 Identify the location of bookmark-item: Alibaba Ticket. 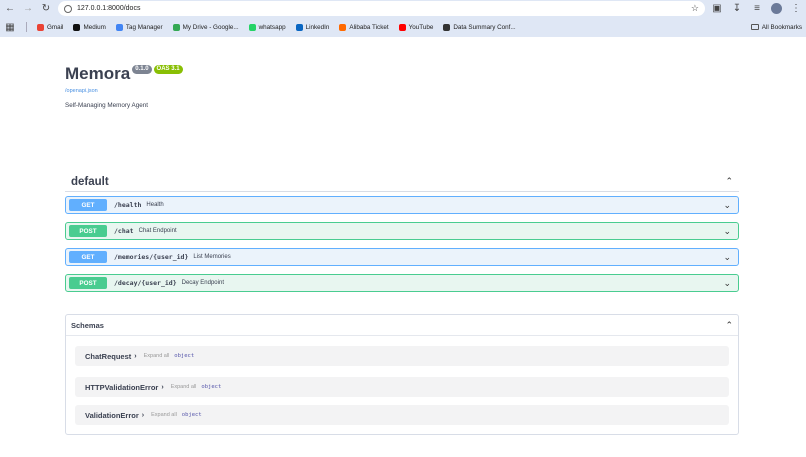
(364, 27).